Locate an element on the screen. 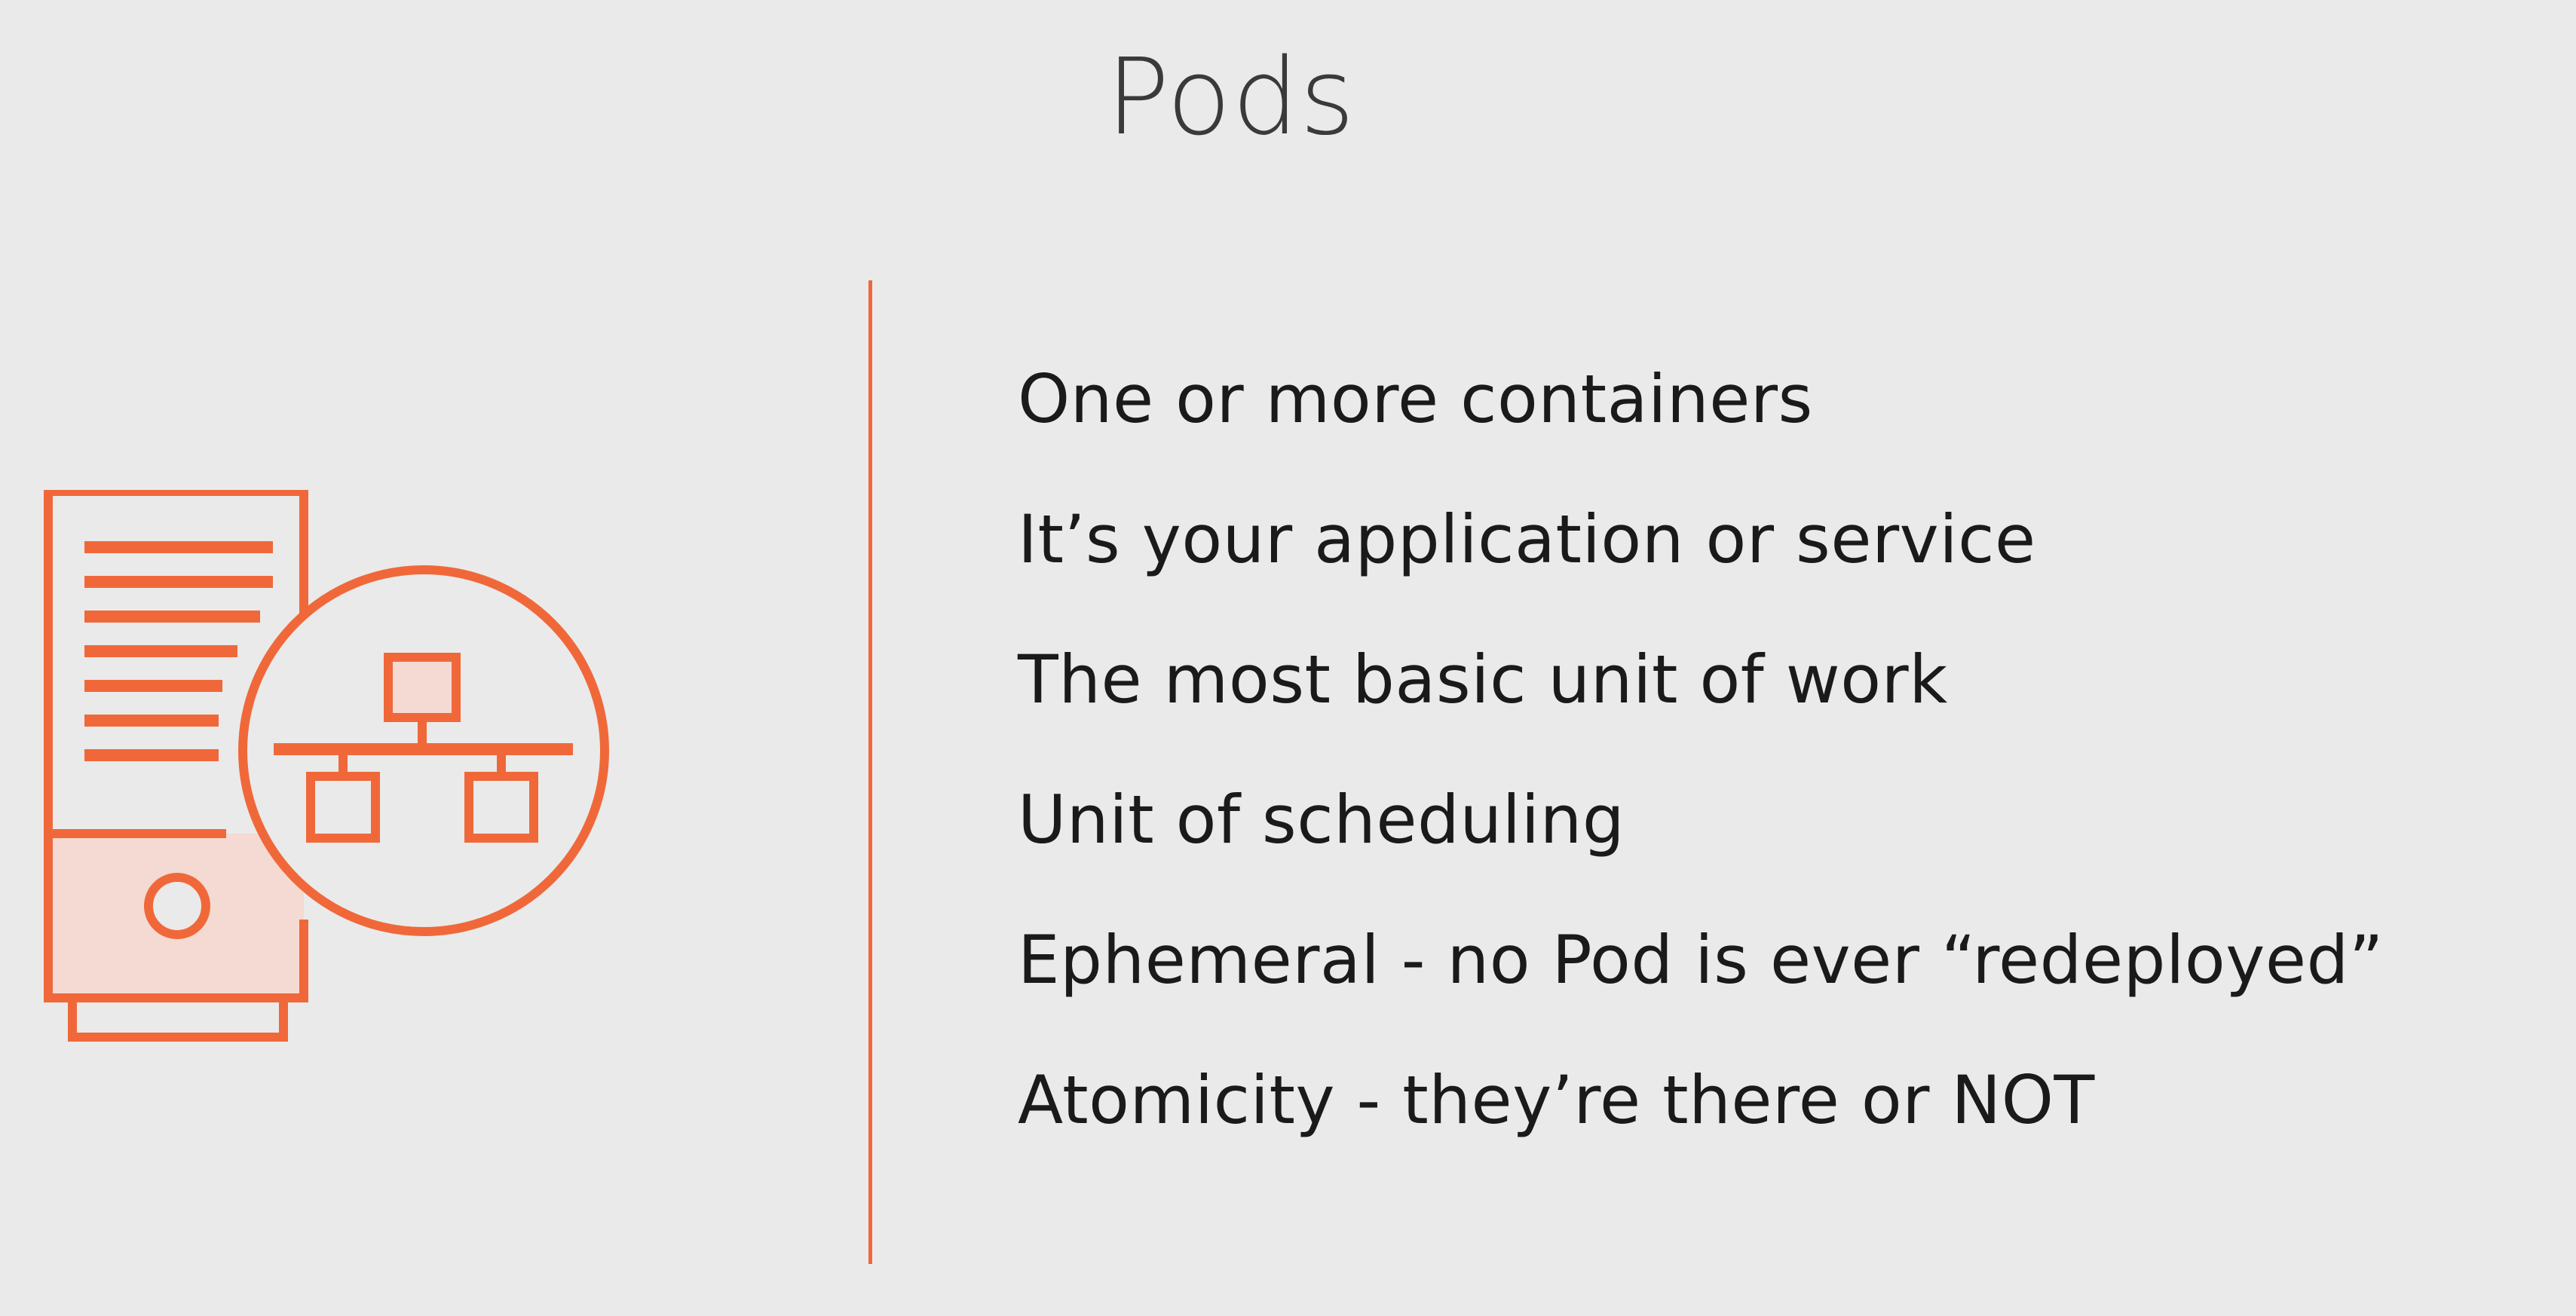  bullet-item: It’s your application or service is located at coordinates (1527, 539).